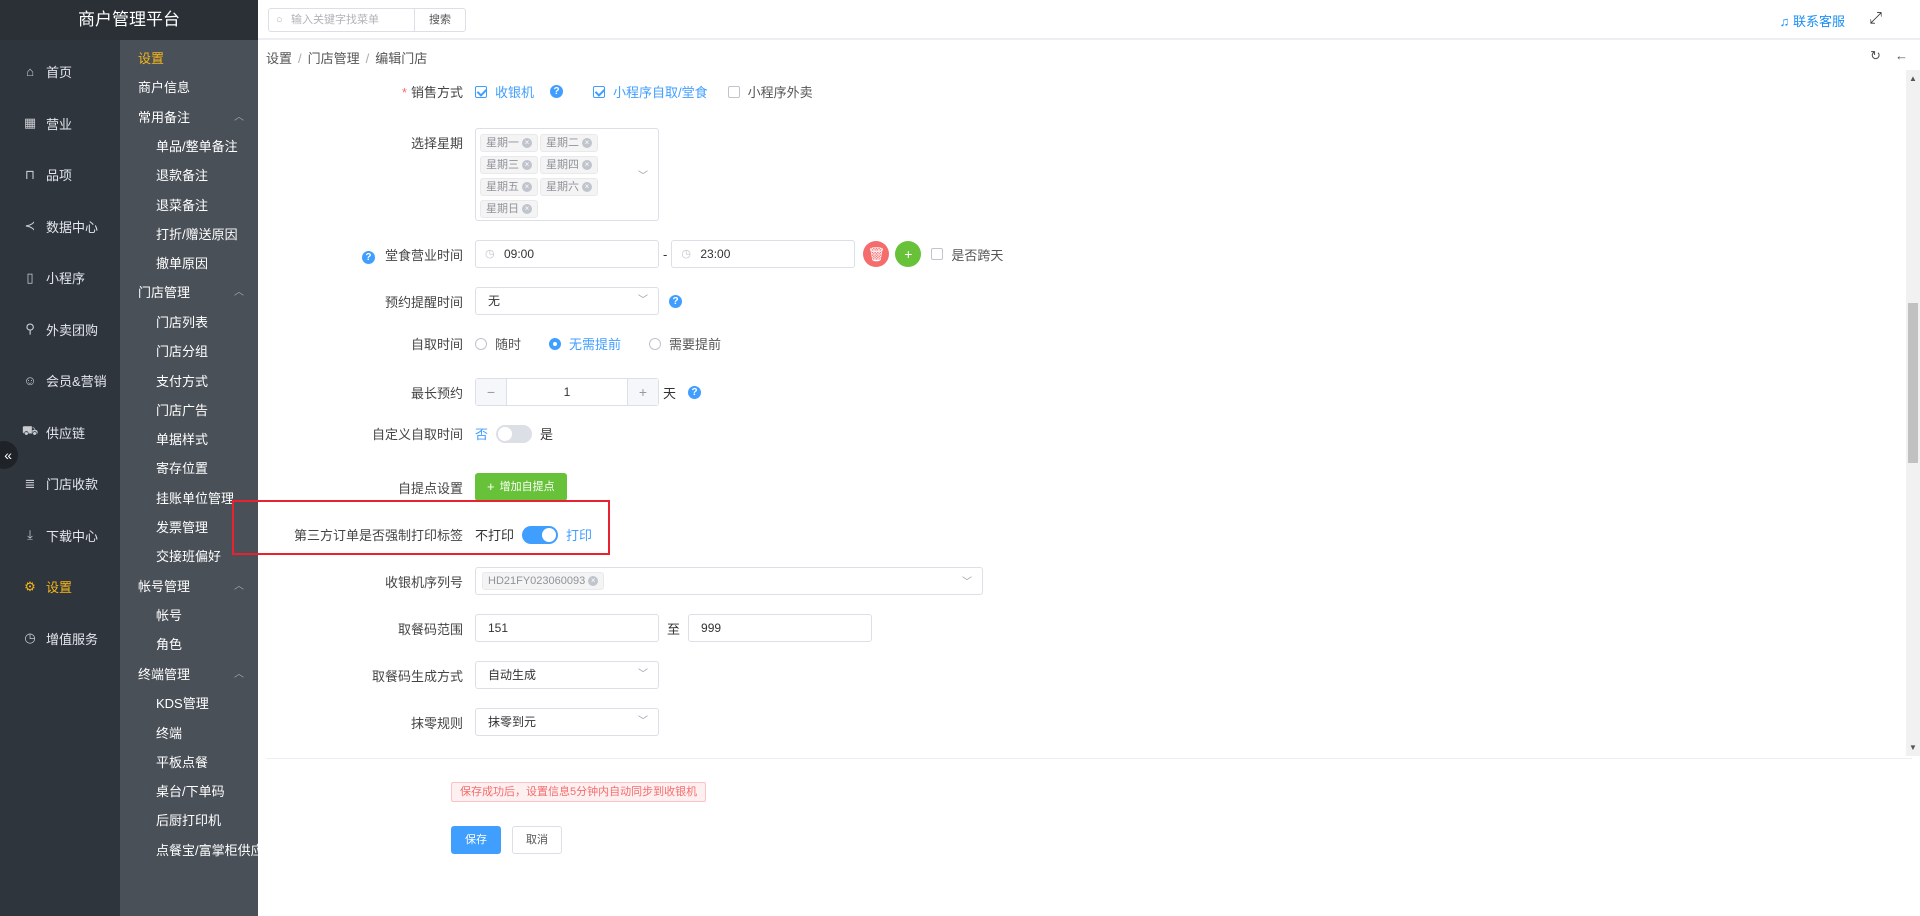  I want to click on nav2-item: 打折/赠送原因, so click(189, 234).